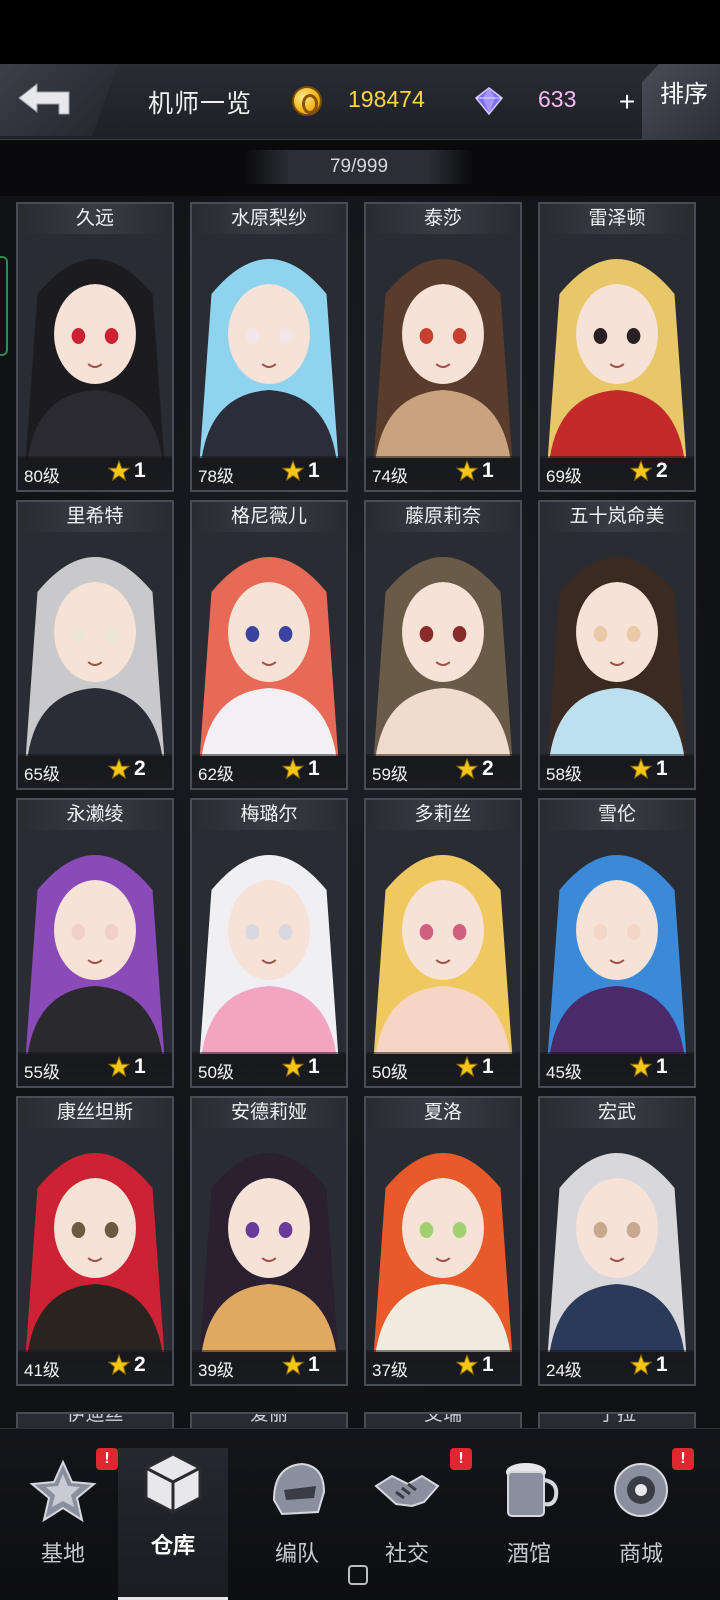 The height and width of the screenshot is (1600, 720). What do you see at coordinates (529, 1526) in the screenshot?
I see `nav-item-tavern-mug: 酒馆` at bounding box center [529, 1526].